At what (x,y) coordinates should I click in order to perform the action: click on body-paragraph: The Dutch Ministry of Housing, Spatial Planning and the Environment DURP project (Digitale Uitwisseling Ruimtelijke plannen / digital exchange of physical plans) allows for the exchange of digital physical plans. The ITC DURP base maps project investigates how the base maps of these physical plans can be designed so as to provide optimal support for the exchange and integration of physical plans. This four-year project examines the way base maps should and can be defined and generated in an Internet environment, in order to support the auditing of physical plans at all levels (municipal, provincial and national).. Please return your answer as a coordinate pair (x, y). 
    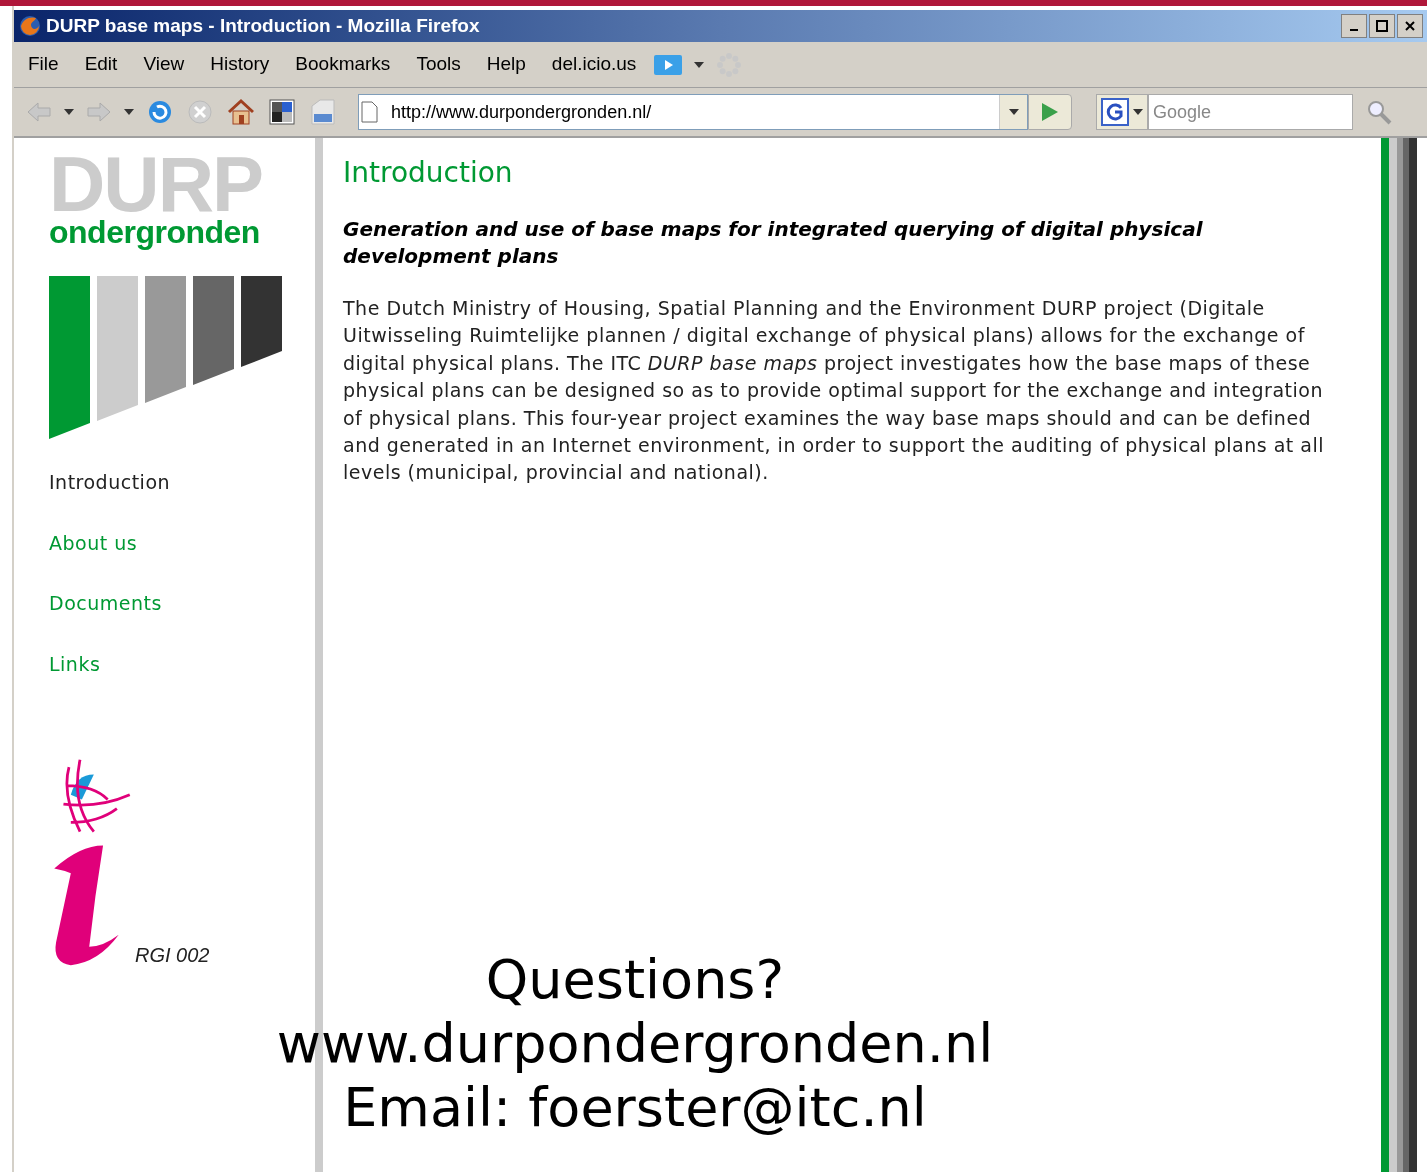
    Looking at the image, I should click on (834, 391).